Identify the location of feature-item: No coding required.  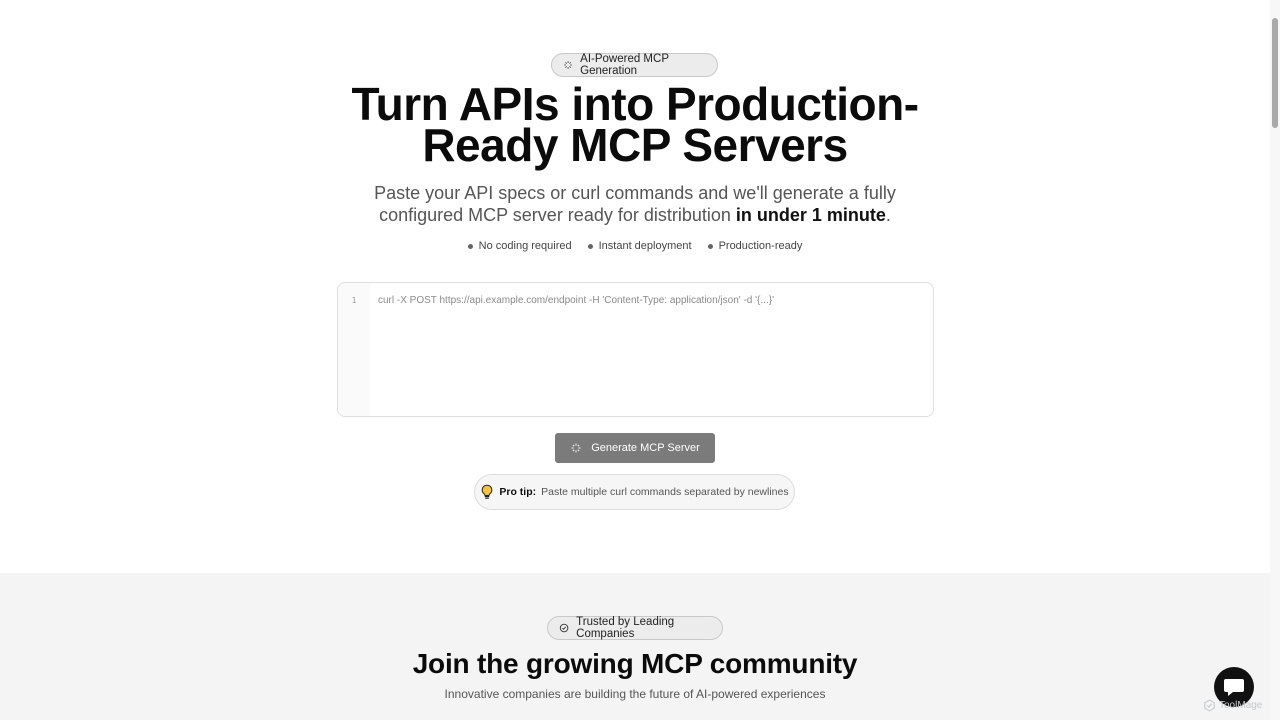
(519, 246).